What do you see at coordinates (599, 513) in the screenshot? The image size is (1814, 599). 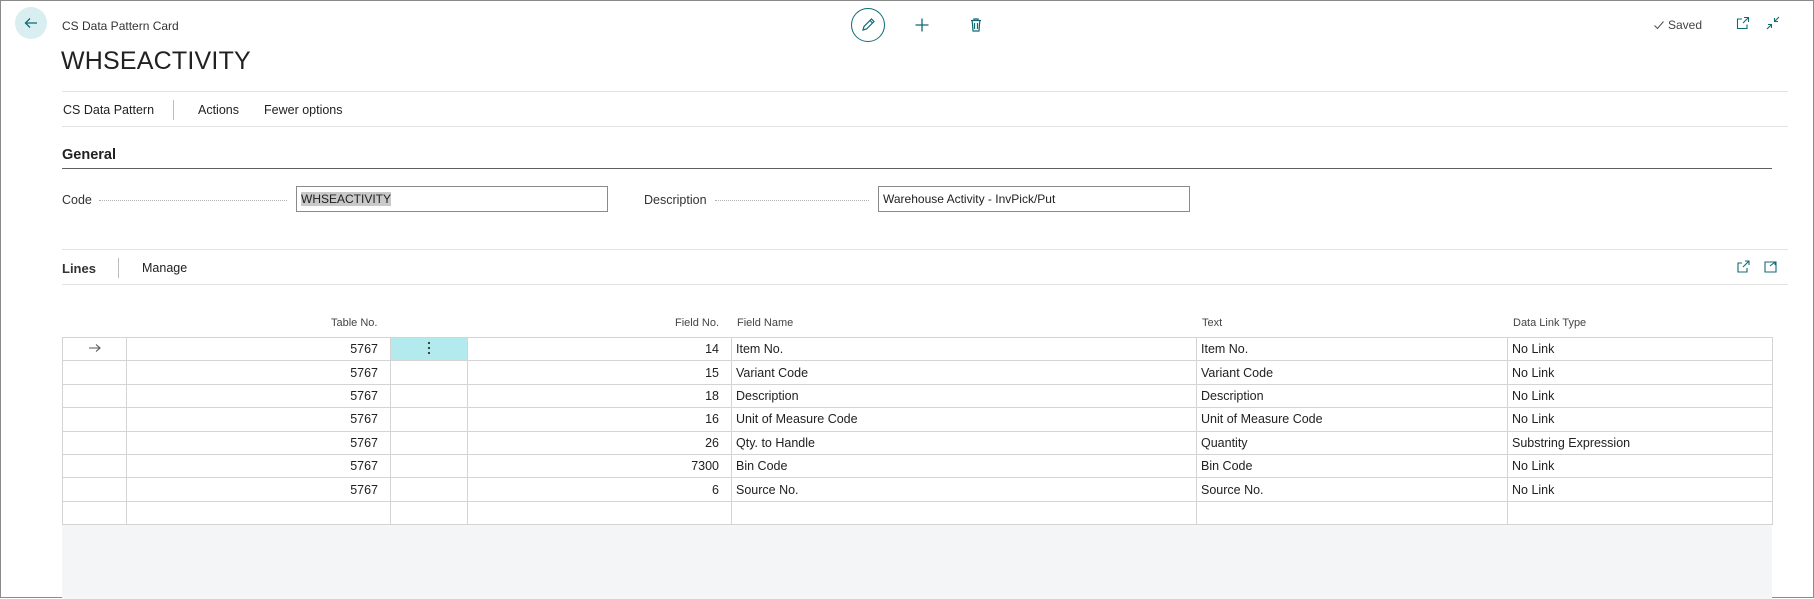 I see `cell-field-no` at bounding box center [599, 513].